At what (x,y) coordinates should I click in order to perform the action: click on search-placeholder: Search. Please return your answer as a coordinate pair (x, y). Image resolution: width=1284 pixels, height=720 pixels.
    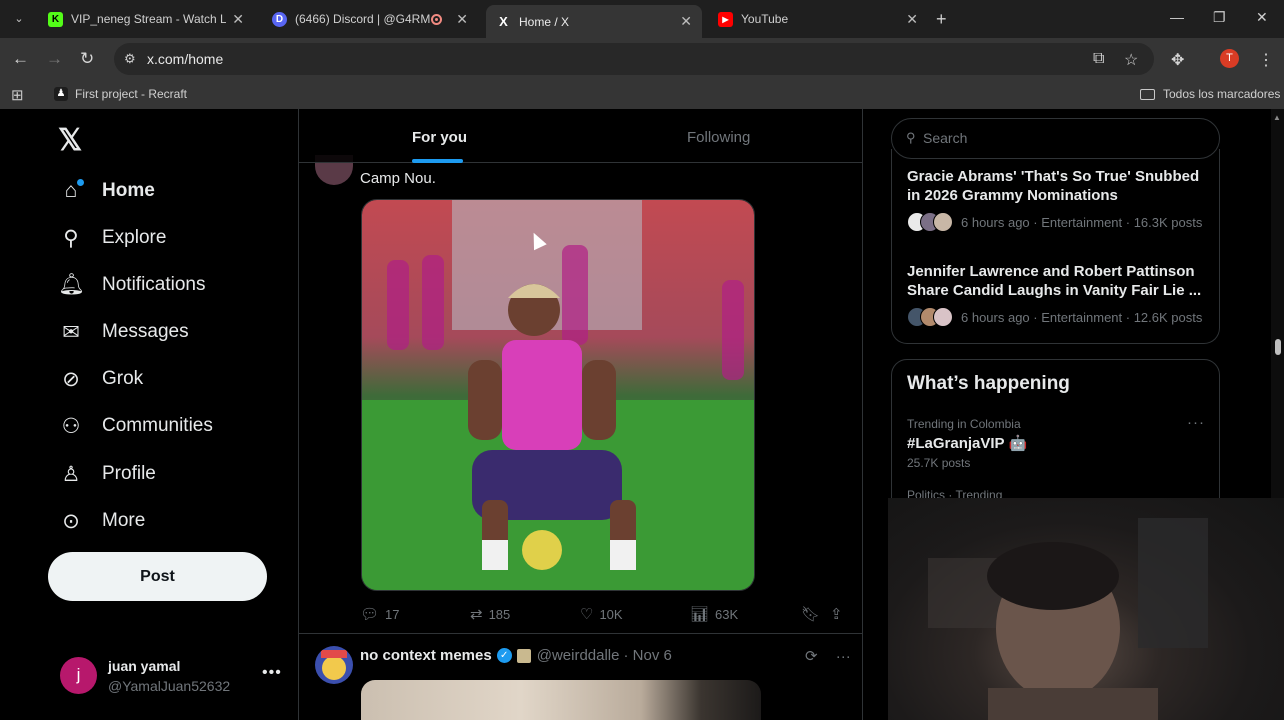
    Looking at the image, I should click on (945, 138).